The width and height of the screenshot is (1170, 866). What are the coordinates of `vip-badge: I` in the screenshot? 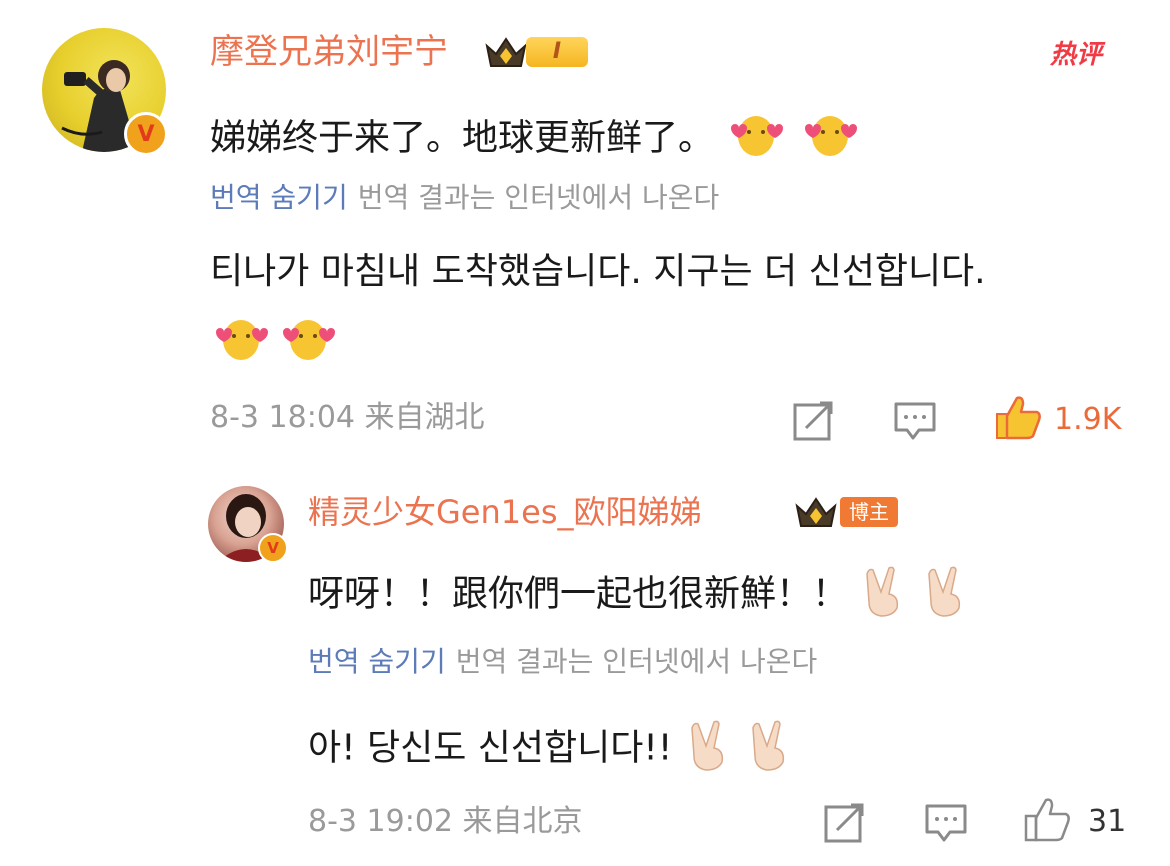 It's located at (536, 52).